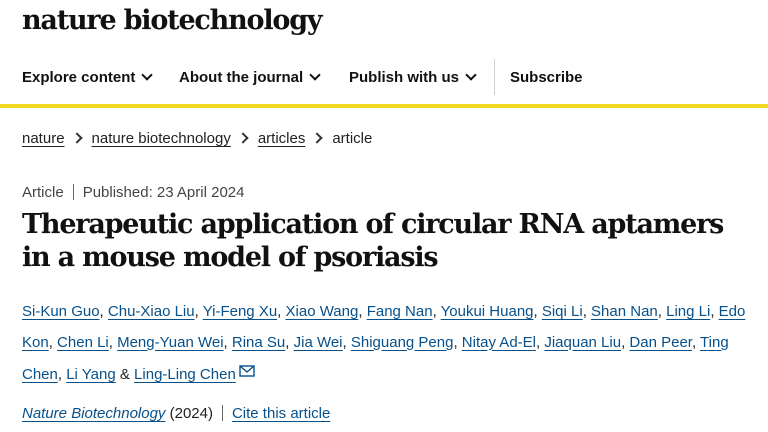 This screenshot has height=432, width=768. I want to click on author-link: Xiao Wang, so click(322, 311).